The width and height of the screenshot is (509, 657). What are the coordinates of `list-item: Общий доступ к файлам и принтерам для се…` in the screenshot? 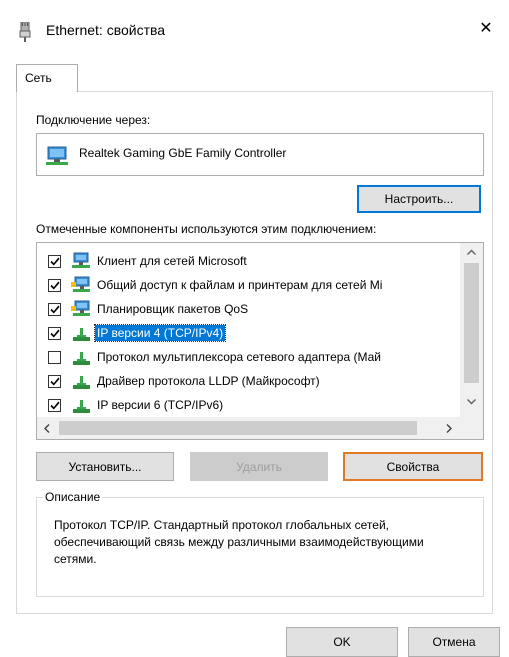 It's located at (249, 285).